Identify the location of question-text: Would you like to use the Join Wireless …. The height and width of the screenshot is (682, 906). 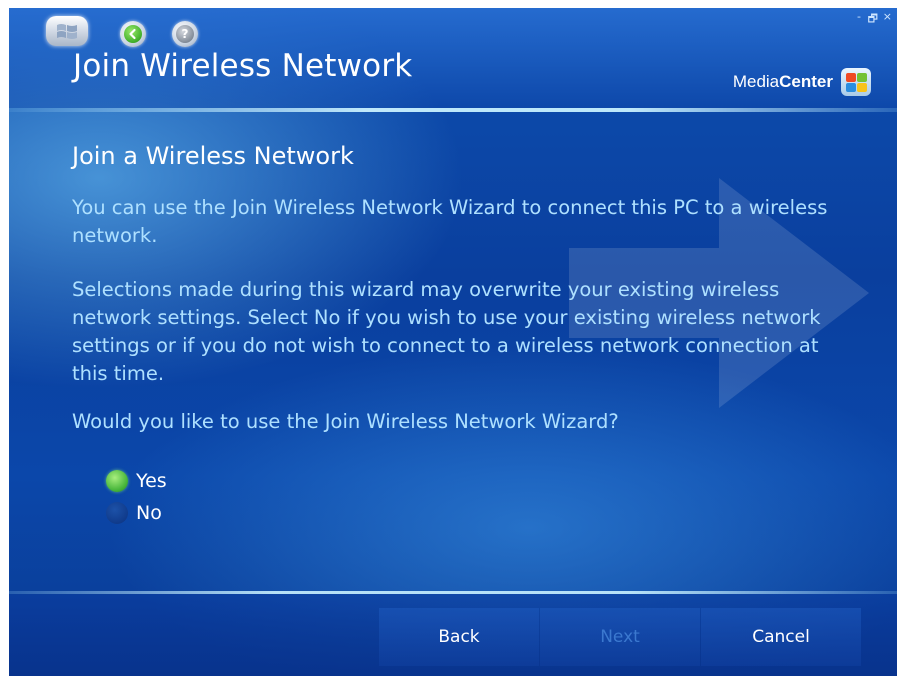
(345, 421).